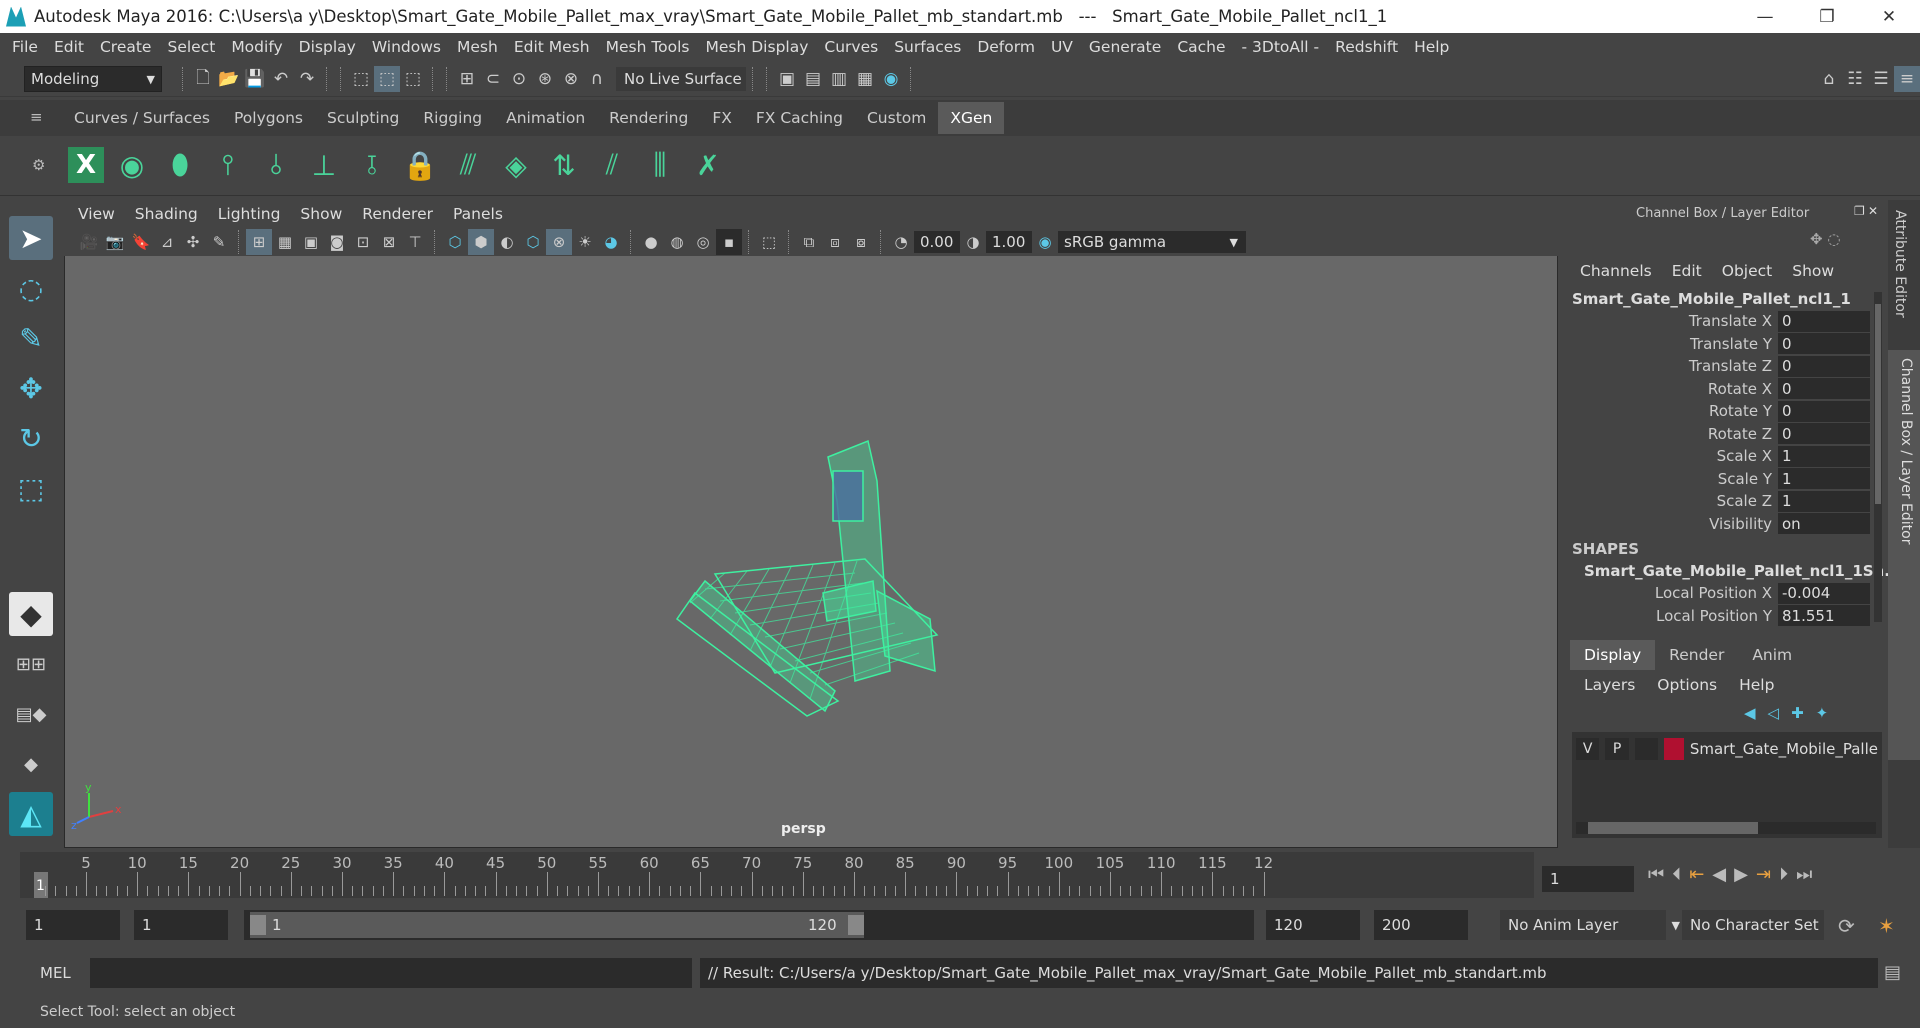 Image resolution: width=1920 pixels, height=1028 pixels. Describe the element at coordinates (96, 214) in the screenshot. I see `viewport-menu-0: View` at that location.